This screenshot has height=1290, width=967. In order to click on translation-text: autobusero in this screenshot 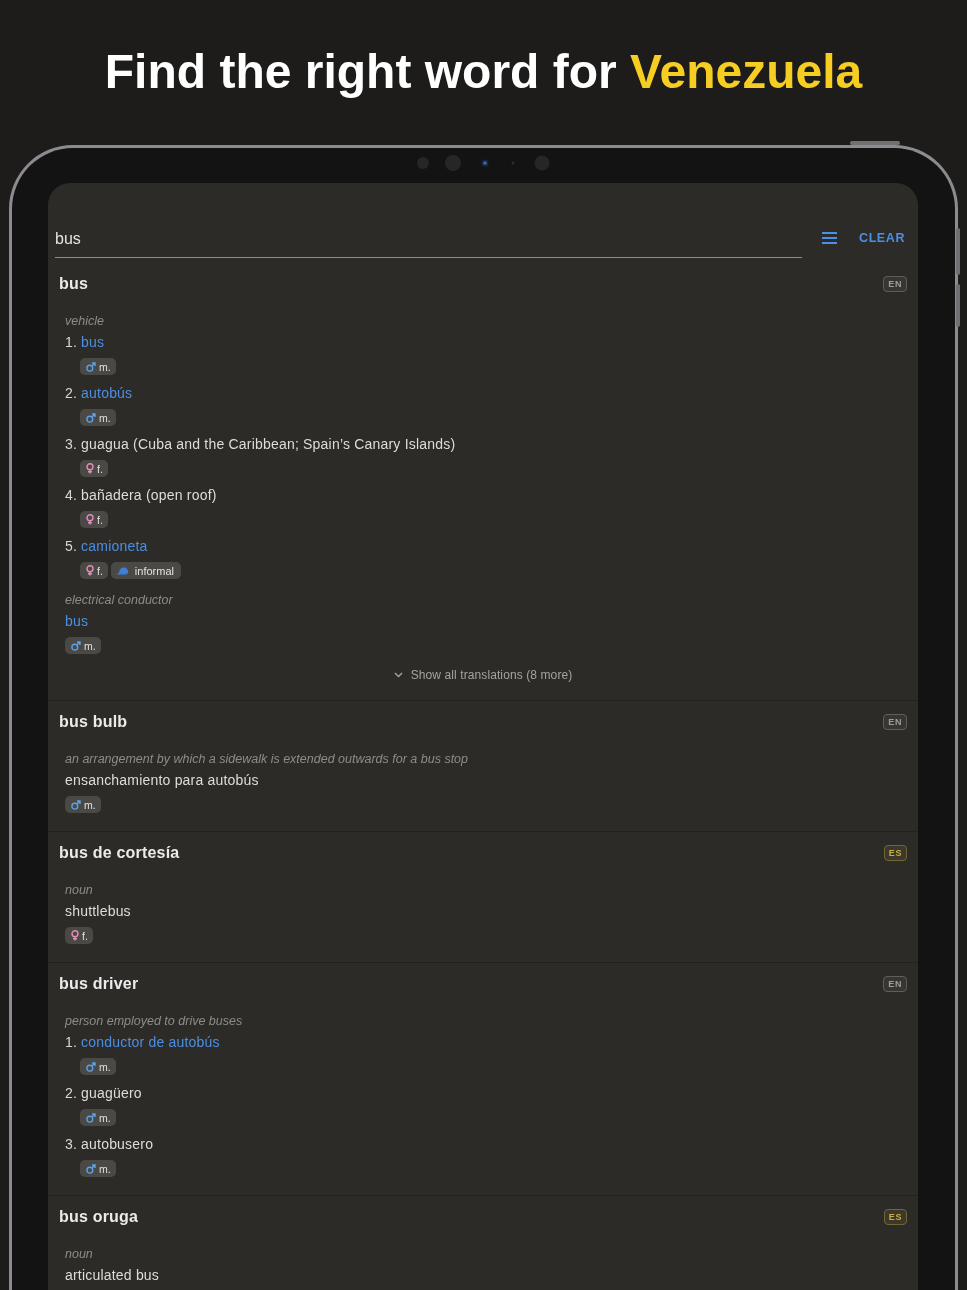, I will do `click(117, 1144)`.